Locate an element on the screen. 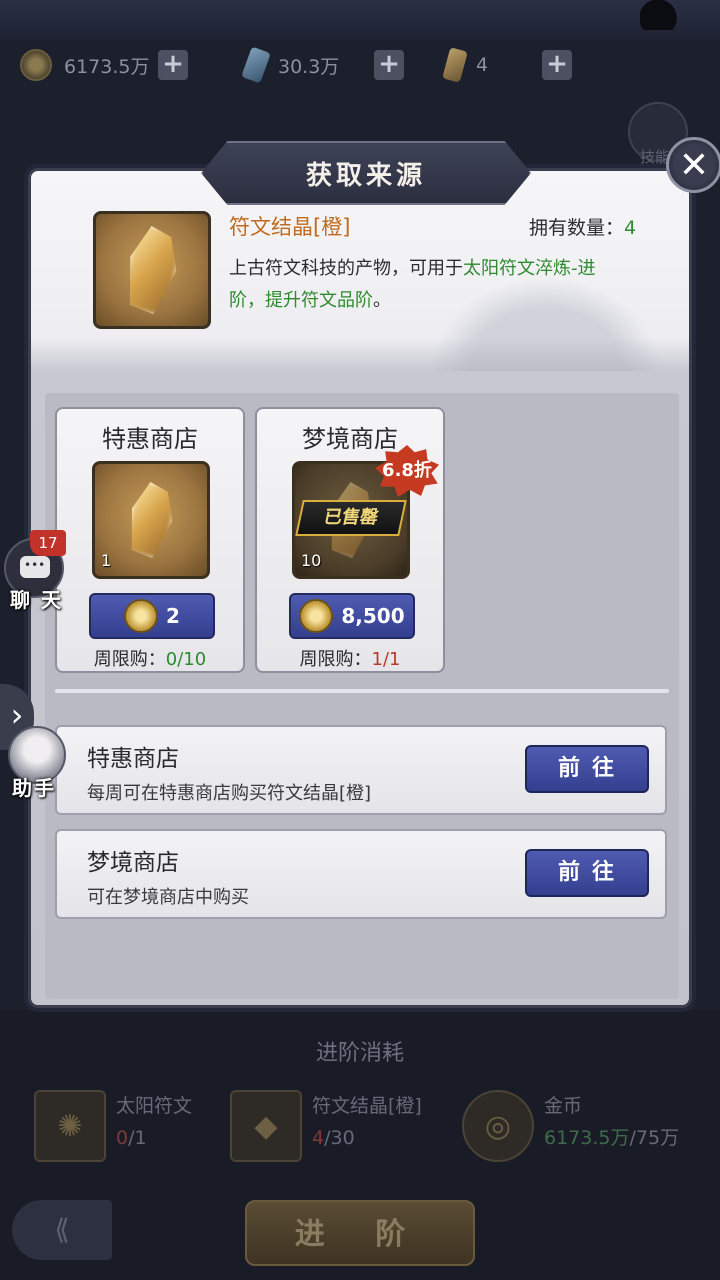 The width and height of the screenshot is (720, 1280). shop-card-special: 特惠商店 1 2 周限购：0/10 is located at coordinates (150, 540).